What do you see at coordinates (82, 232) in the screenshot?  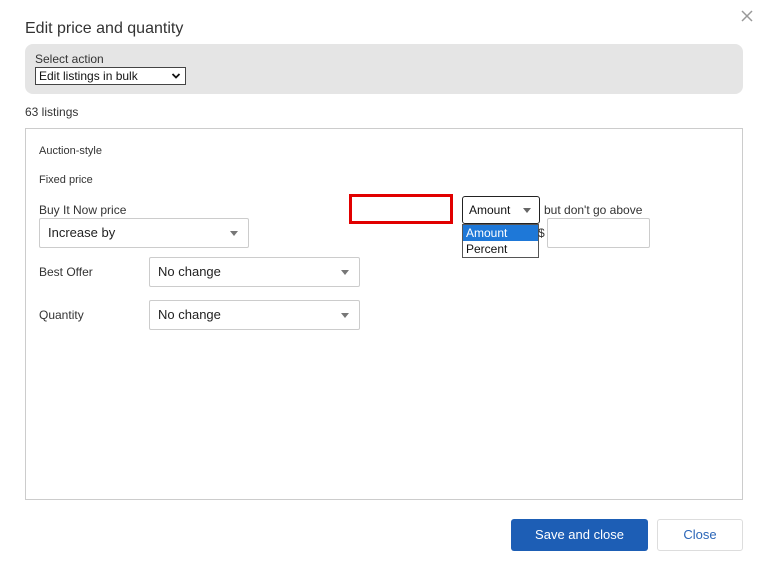 I see `buy-it-now-mode-value: Increase by` at bounding box center [82, 232].